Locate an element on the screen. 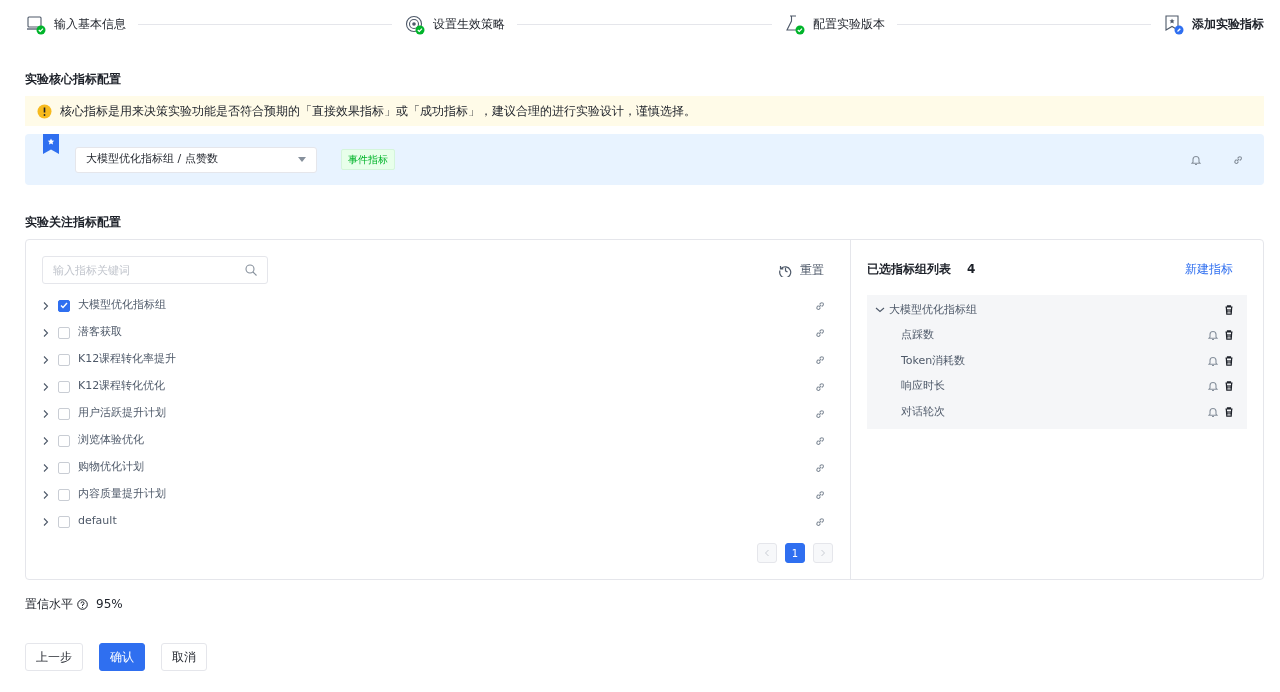 Image resolution: width=1280 pixels, height=692 pixels. page-button: 1 is located at coordinates (795, 553).